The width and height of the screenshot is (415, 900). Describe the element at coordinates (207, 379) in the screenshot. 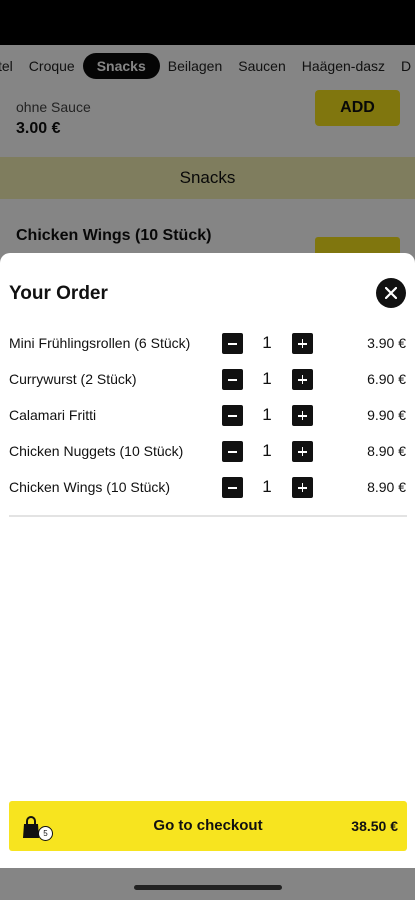

I see `order-row: Currywurst (2 Stück) 1 6.90 €` at that location.